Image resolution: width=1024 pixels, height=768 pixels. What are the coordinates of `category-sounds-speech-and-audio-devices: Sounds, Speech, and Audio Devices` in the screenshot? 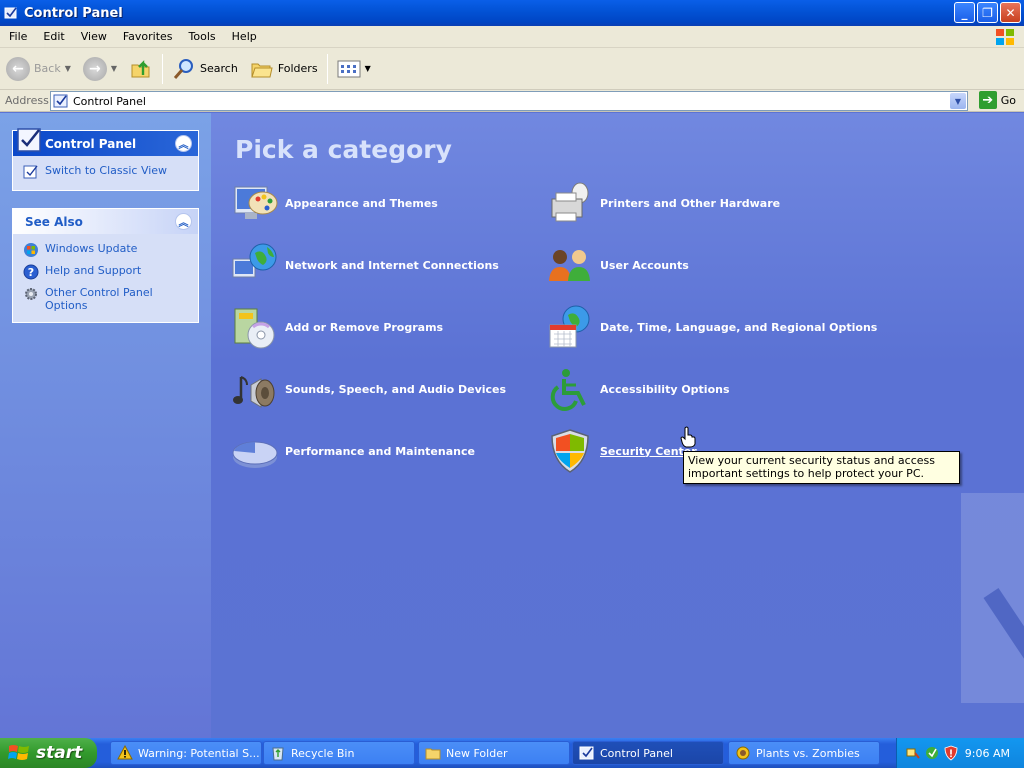 It's located at (368, 389).